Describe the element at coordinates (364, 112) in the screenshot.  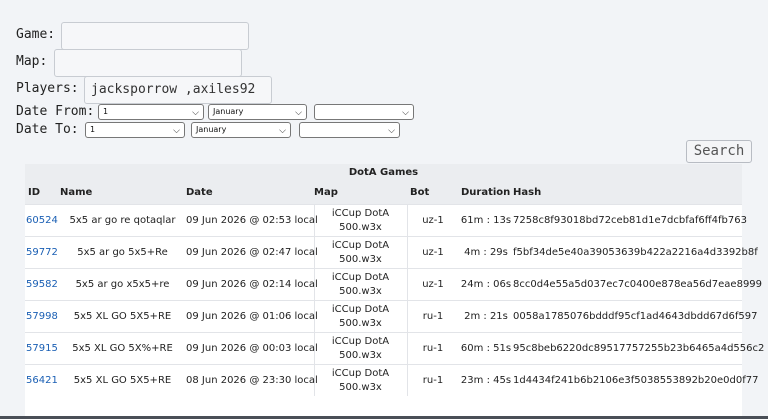
I see `date-from-year-select: ⌵` at that location.